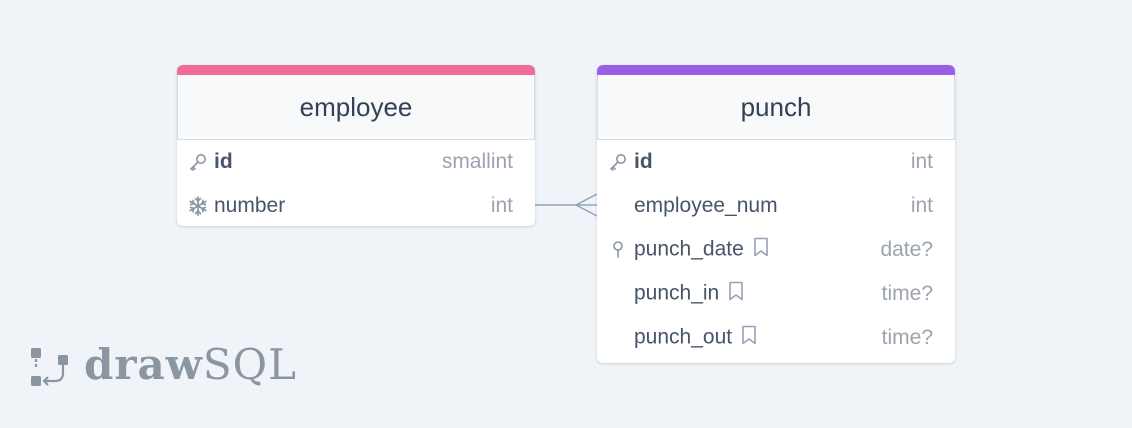 This screenshot has width=1132, height=428. What do you see at coordinates (776, 162) in the screenshot?
I see `column-row-id: id int` at bounding box center [776, 162].